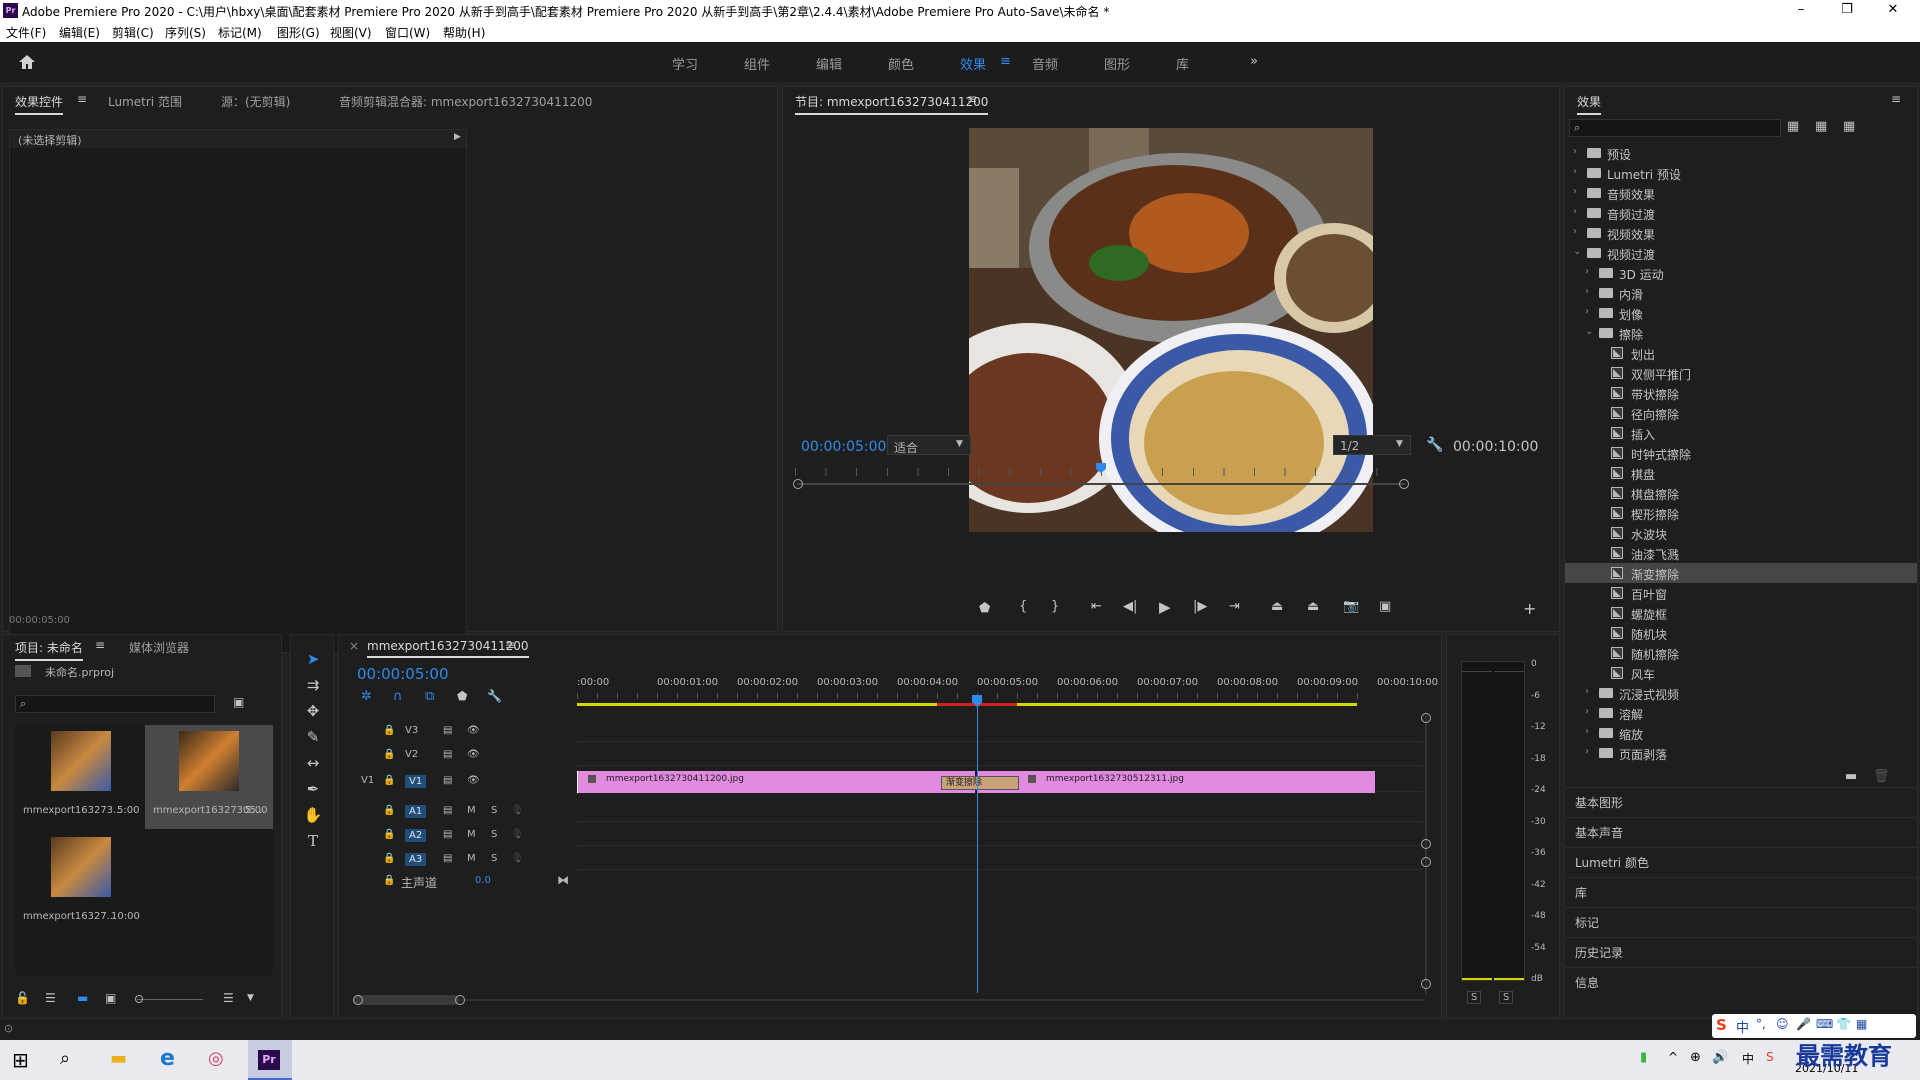 The width and height of the screenshot is (1920, 1080). Describe the element at coordinates (1385, 606) in the screenshot. I see `comparison-view-icon: ▣` at that location.